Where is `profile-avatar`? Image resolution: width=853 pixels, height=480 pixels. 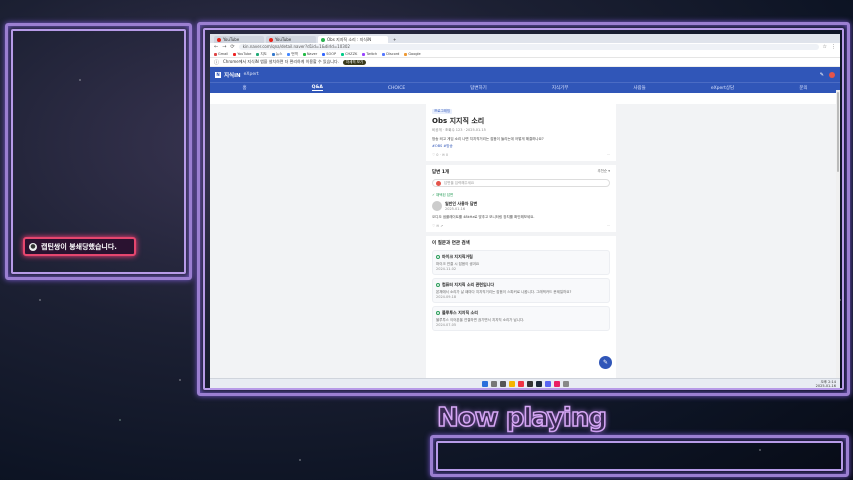 profile-avatar is located at coordinates (832, 74).